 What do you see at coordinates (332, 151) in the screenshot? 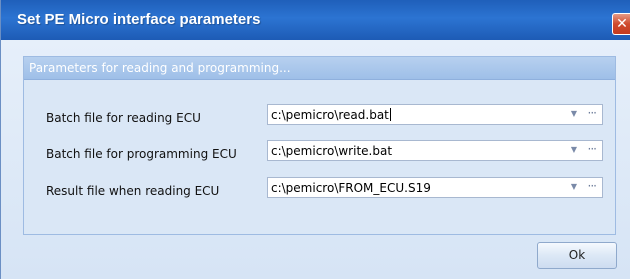
I see `write-batch-value: c:\pemicro\write.bat` at bounding box center [332, 151].